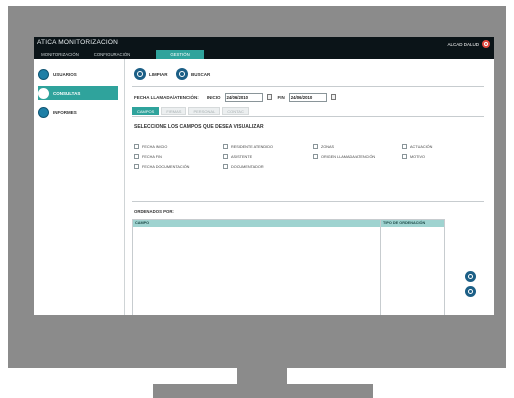 This screenshot has height=398, width=514. What do you see at coordinates (146, 111) in the screenshot?
I see `tab-campos: CAMPOS` at bounding box center [146, 111].